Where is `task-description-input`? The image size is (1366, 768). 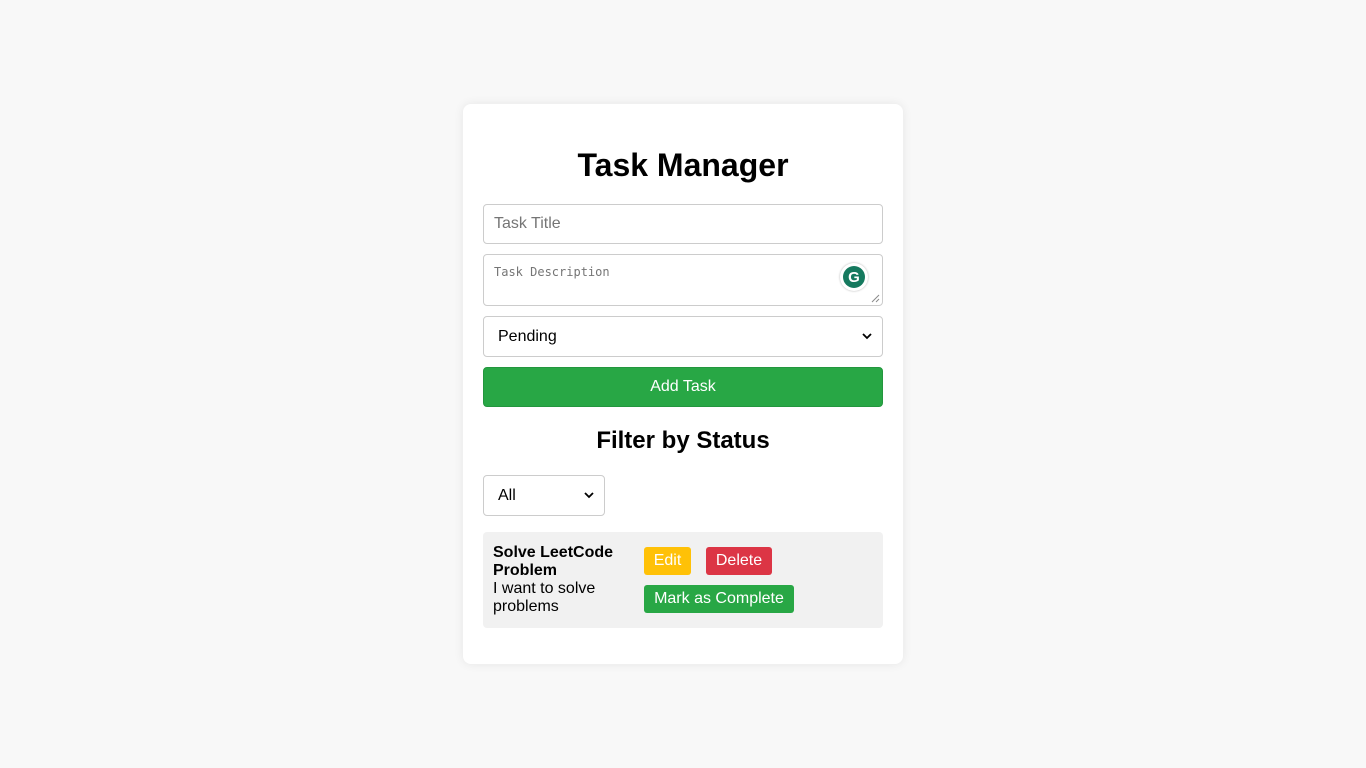 task-description-input is located at coordinates (683, 280).